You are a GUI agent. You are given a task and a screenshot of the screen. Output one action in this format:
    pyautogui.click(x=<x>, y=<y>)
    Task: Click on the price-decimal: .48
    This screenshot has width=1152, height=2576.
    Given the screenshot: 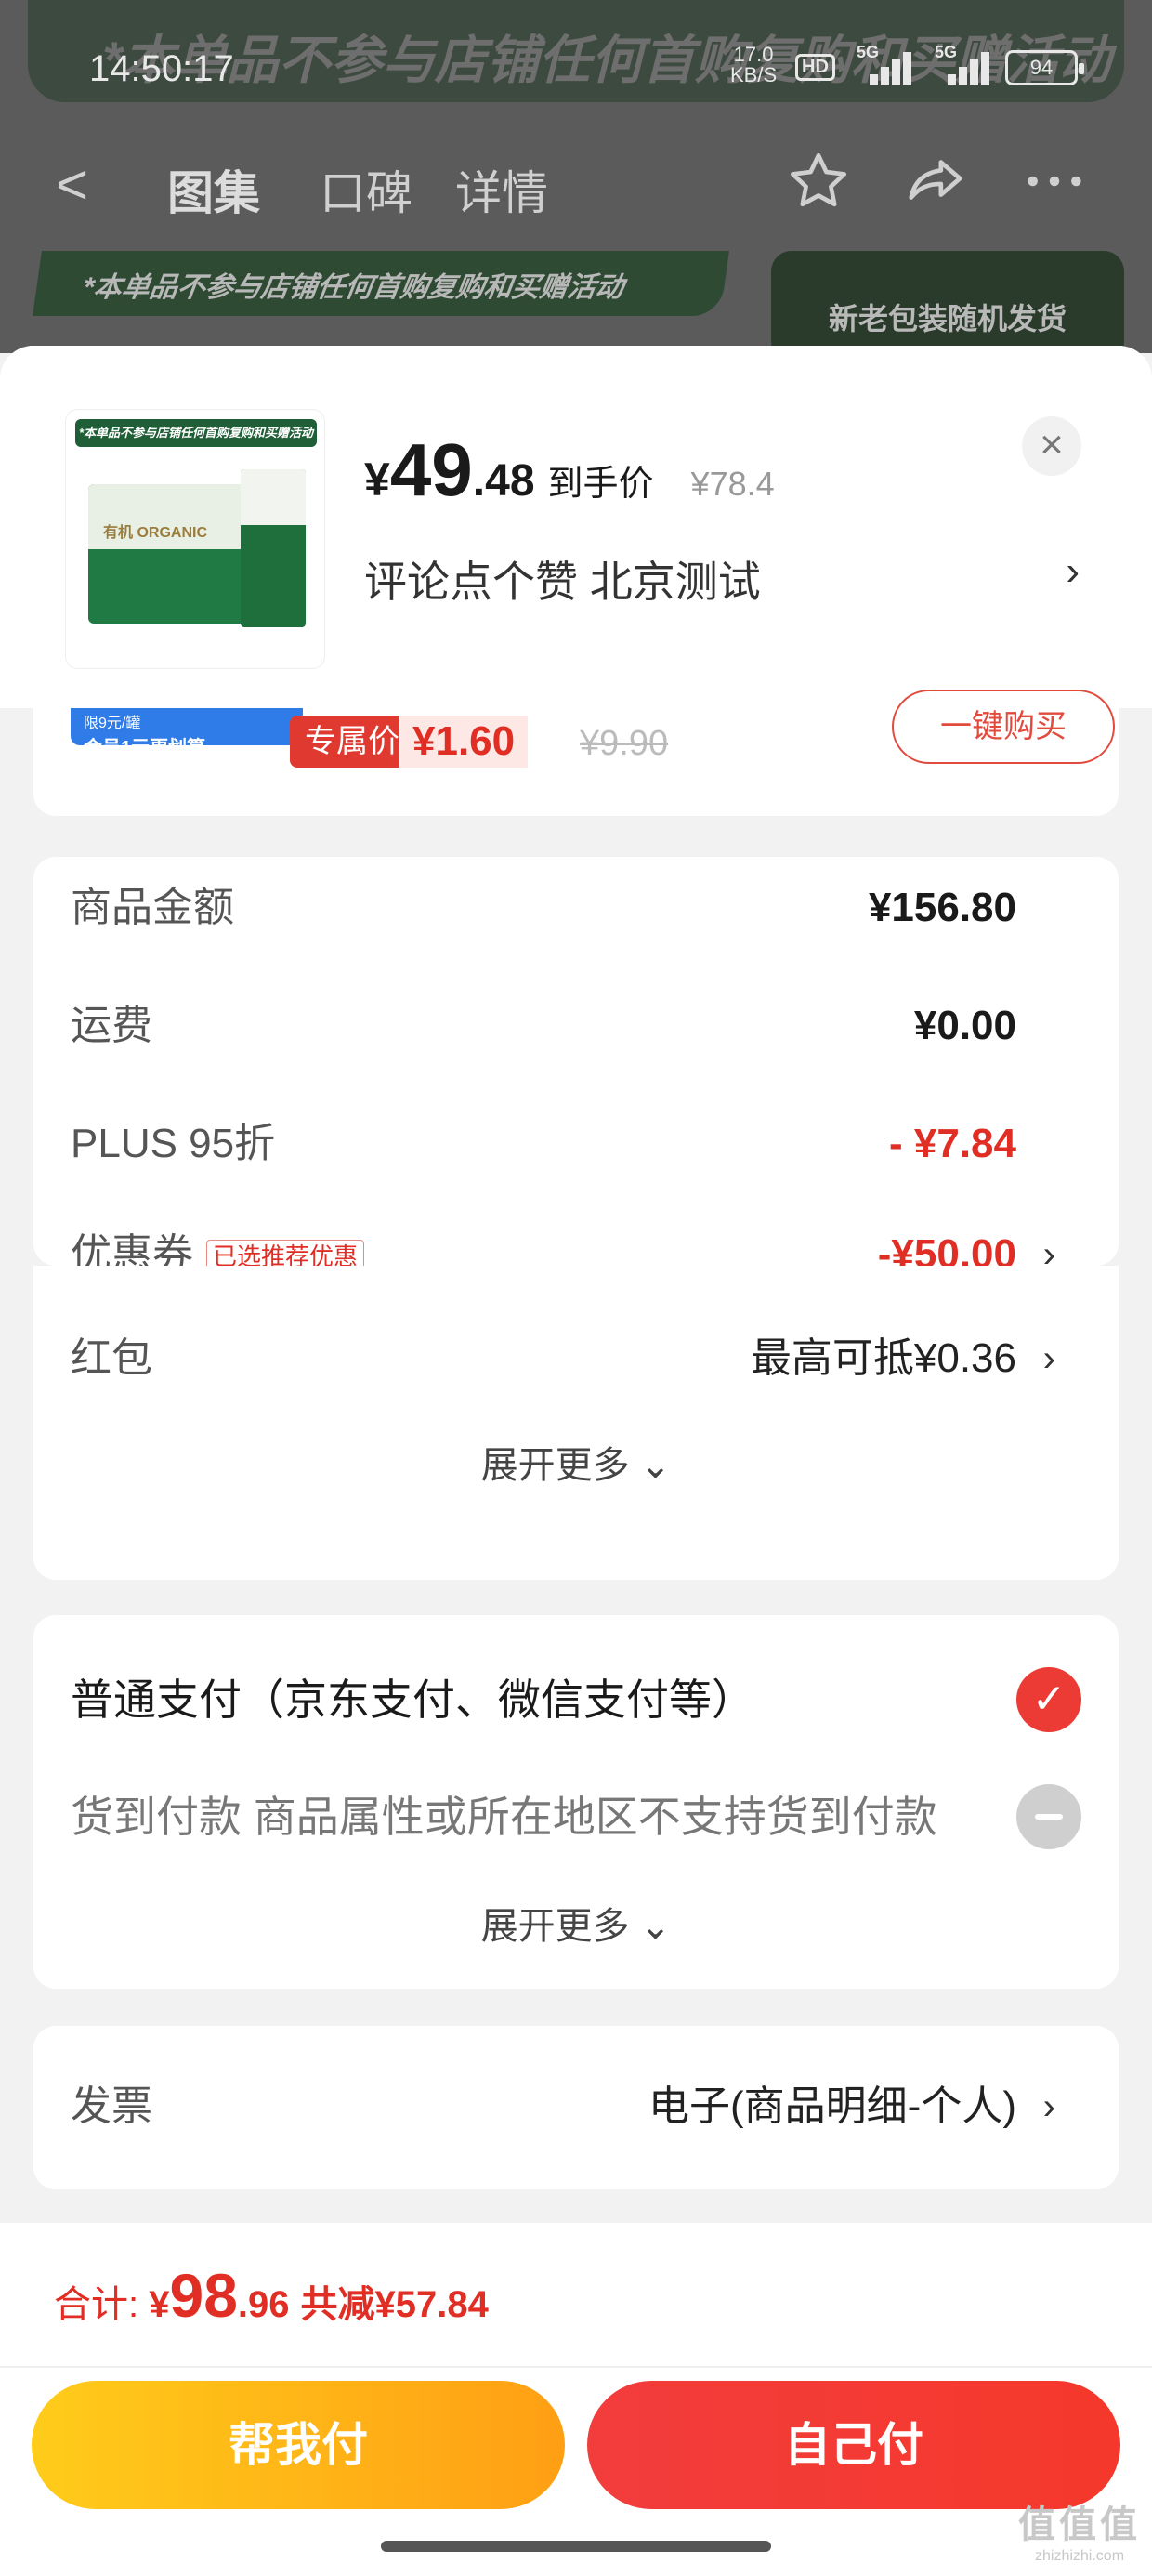 What is the action you would take?
    pyautogui.click(x=503, y=481)
    